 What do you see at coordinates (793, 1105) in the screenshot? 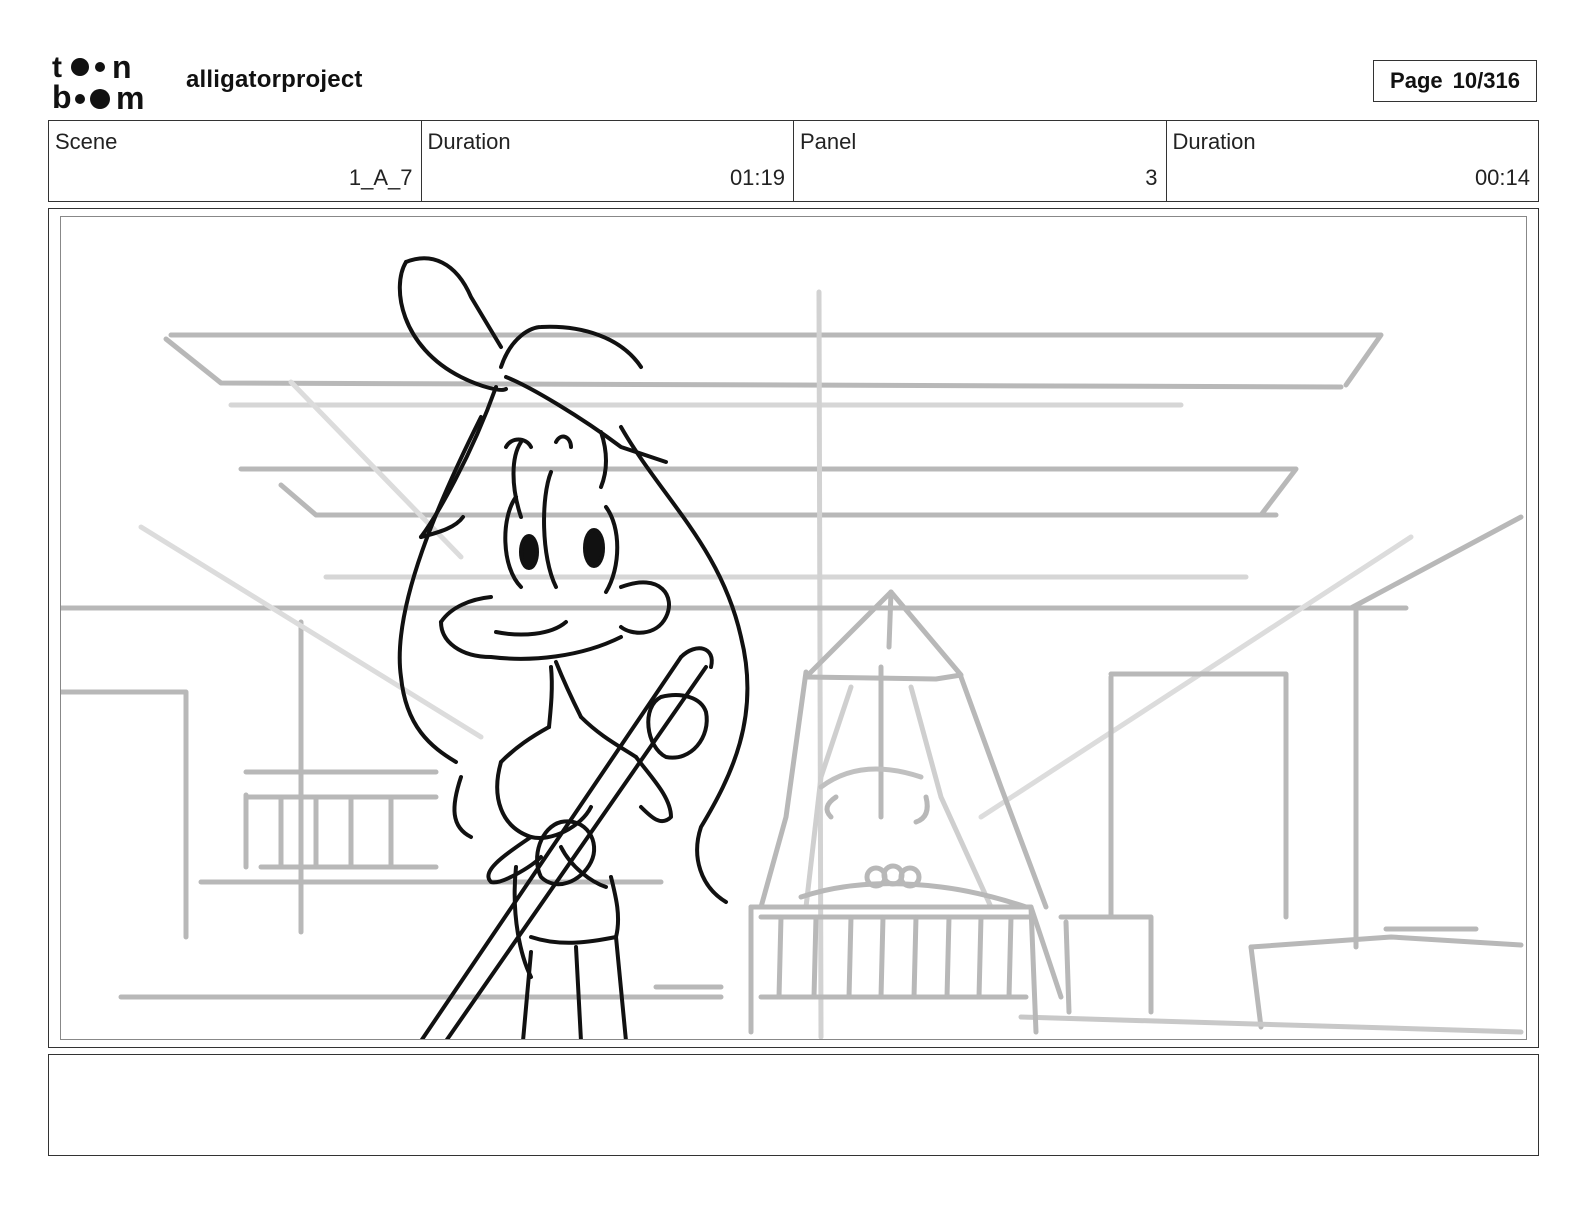
I see `panel-notes-box` at bounding box center [793, 1105].